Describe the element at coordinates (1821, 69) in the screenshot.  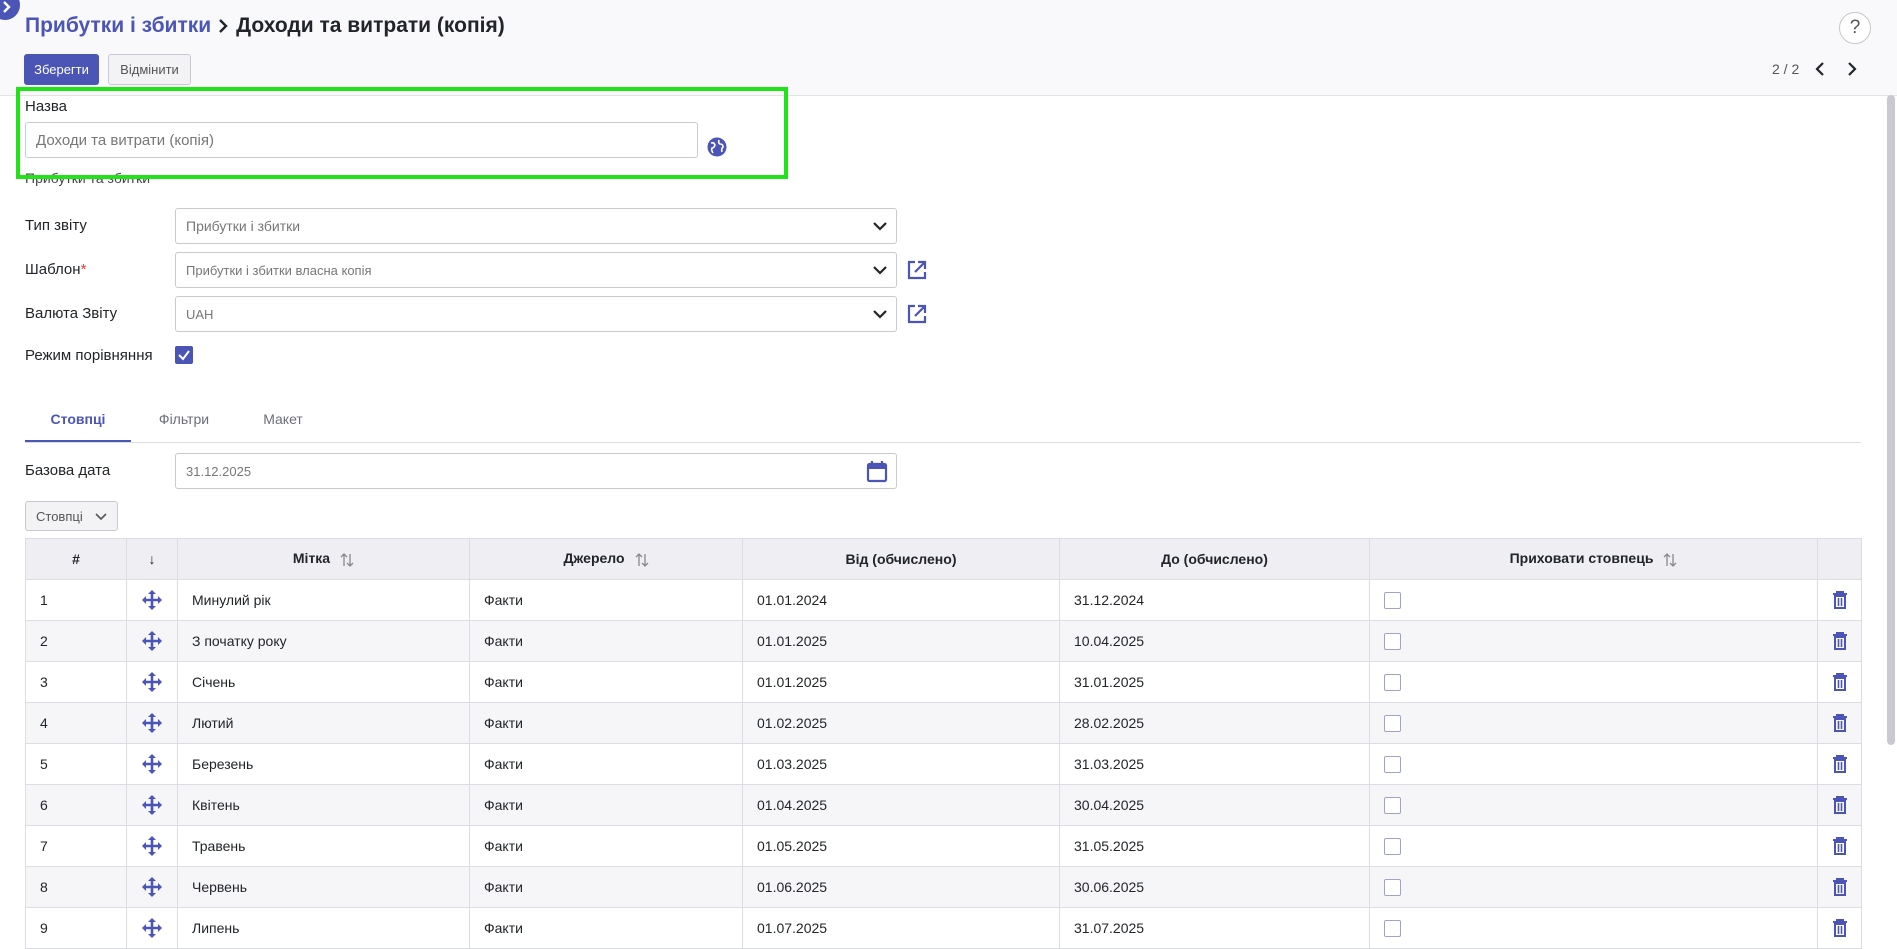
I see `pager-prev-icon` at that location.